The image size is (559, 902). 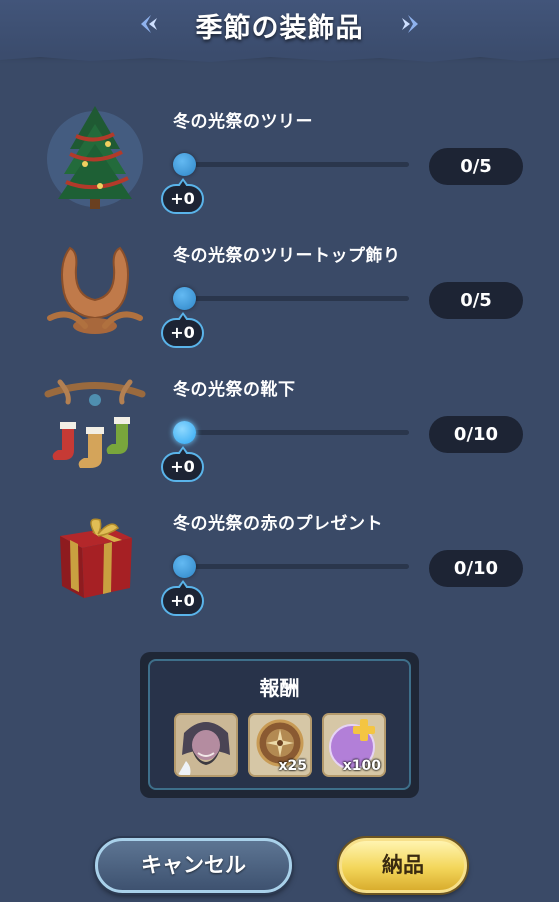 I want to click on reward-item-emblem: x25, so click(x=280, y=745).